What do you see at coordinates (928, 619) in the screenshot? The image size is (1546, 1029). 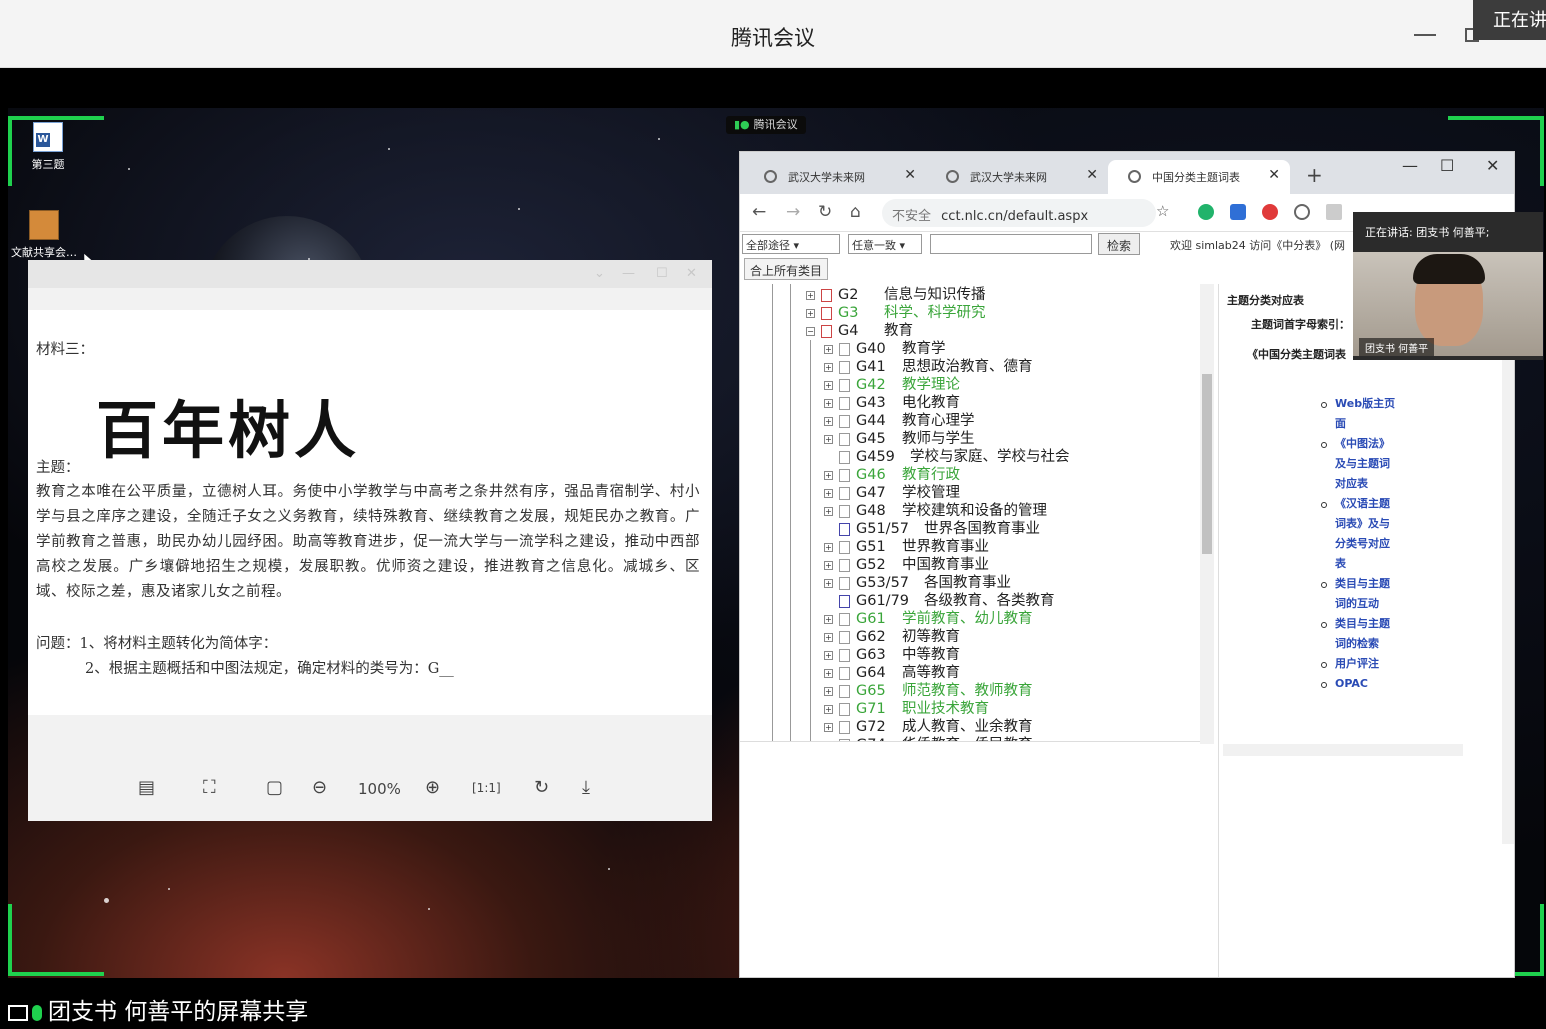 I see `tree-row: + G61 学前教育、幼儿教育` at bounding box center [928, 619].